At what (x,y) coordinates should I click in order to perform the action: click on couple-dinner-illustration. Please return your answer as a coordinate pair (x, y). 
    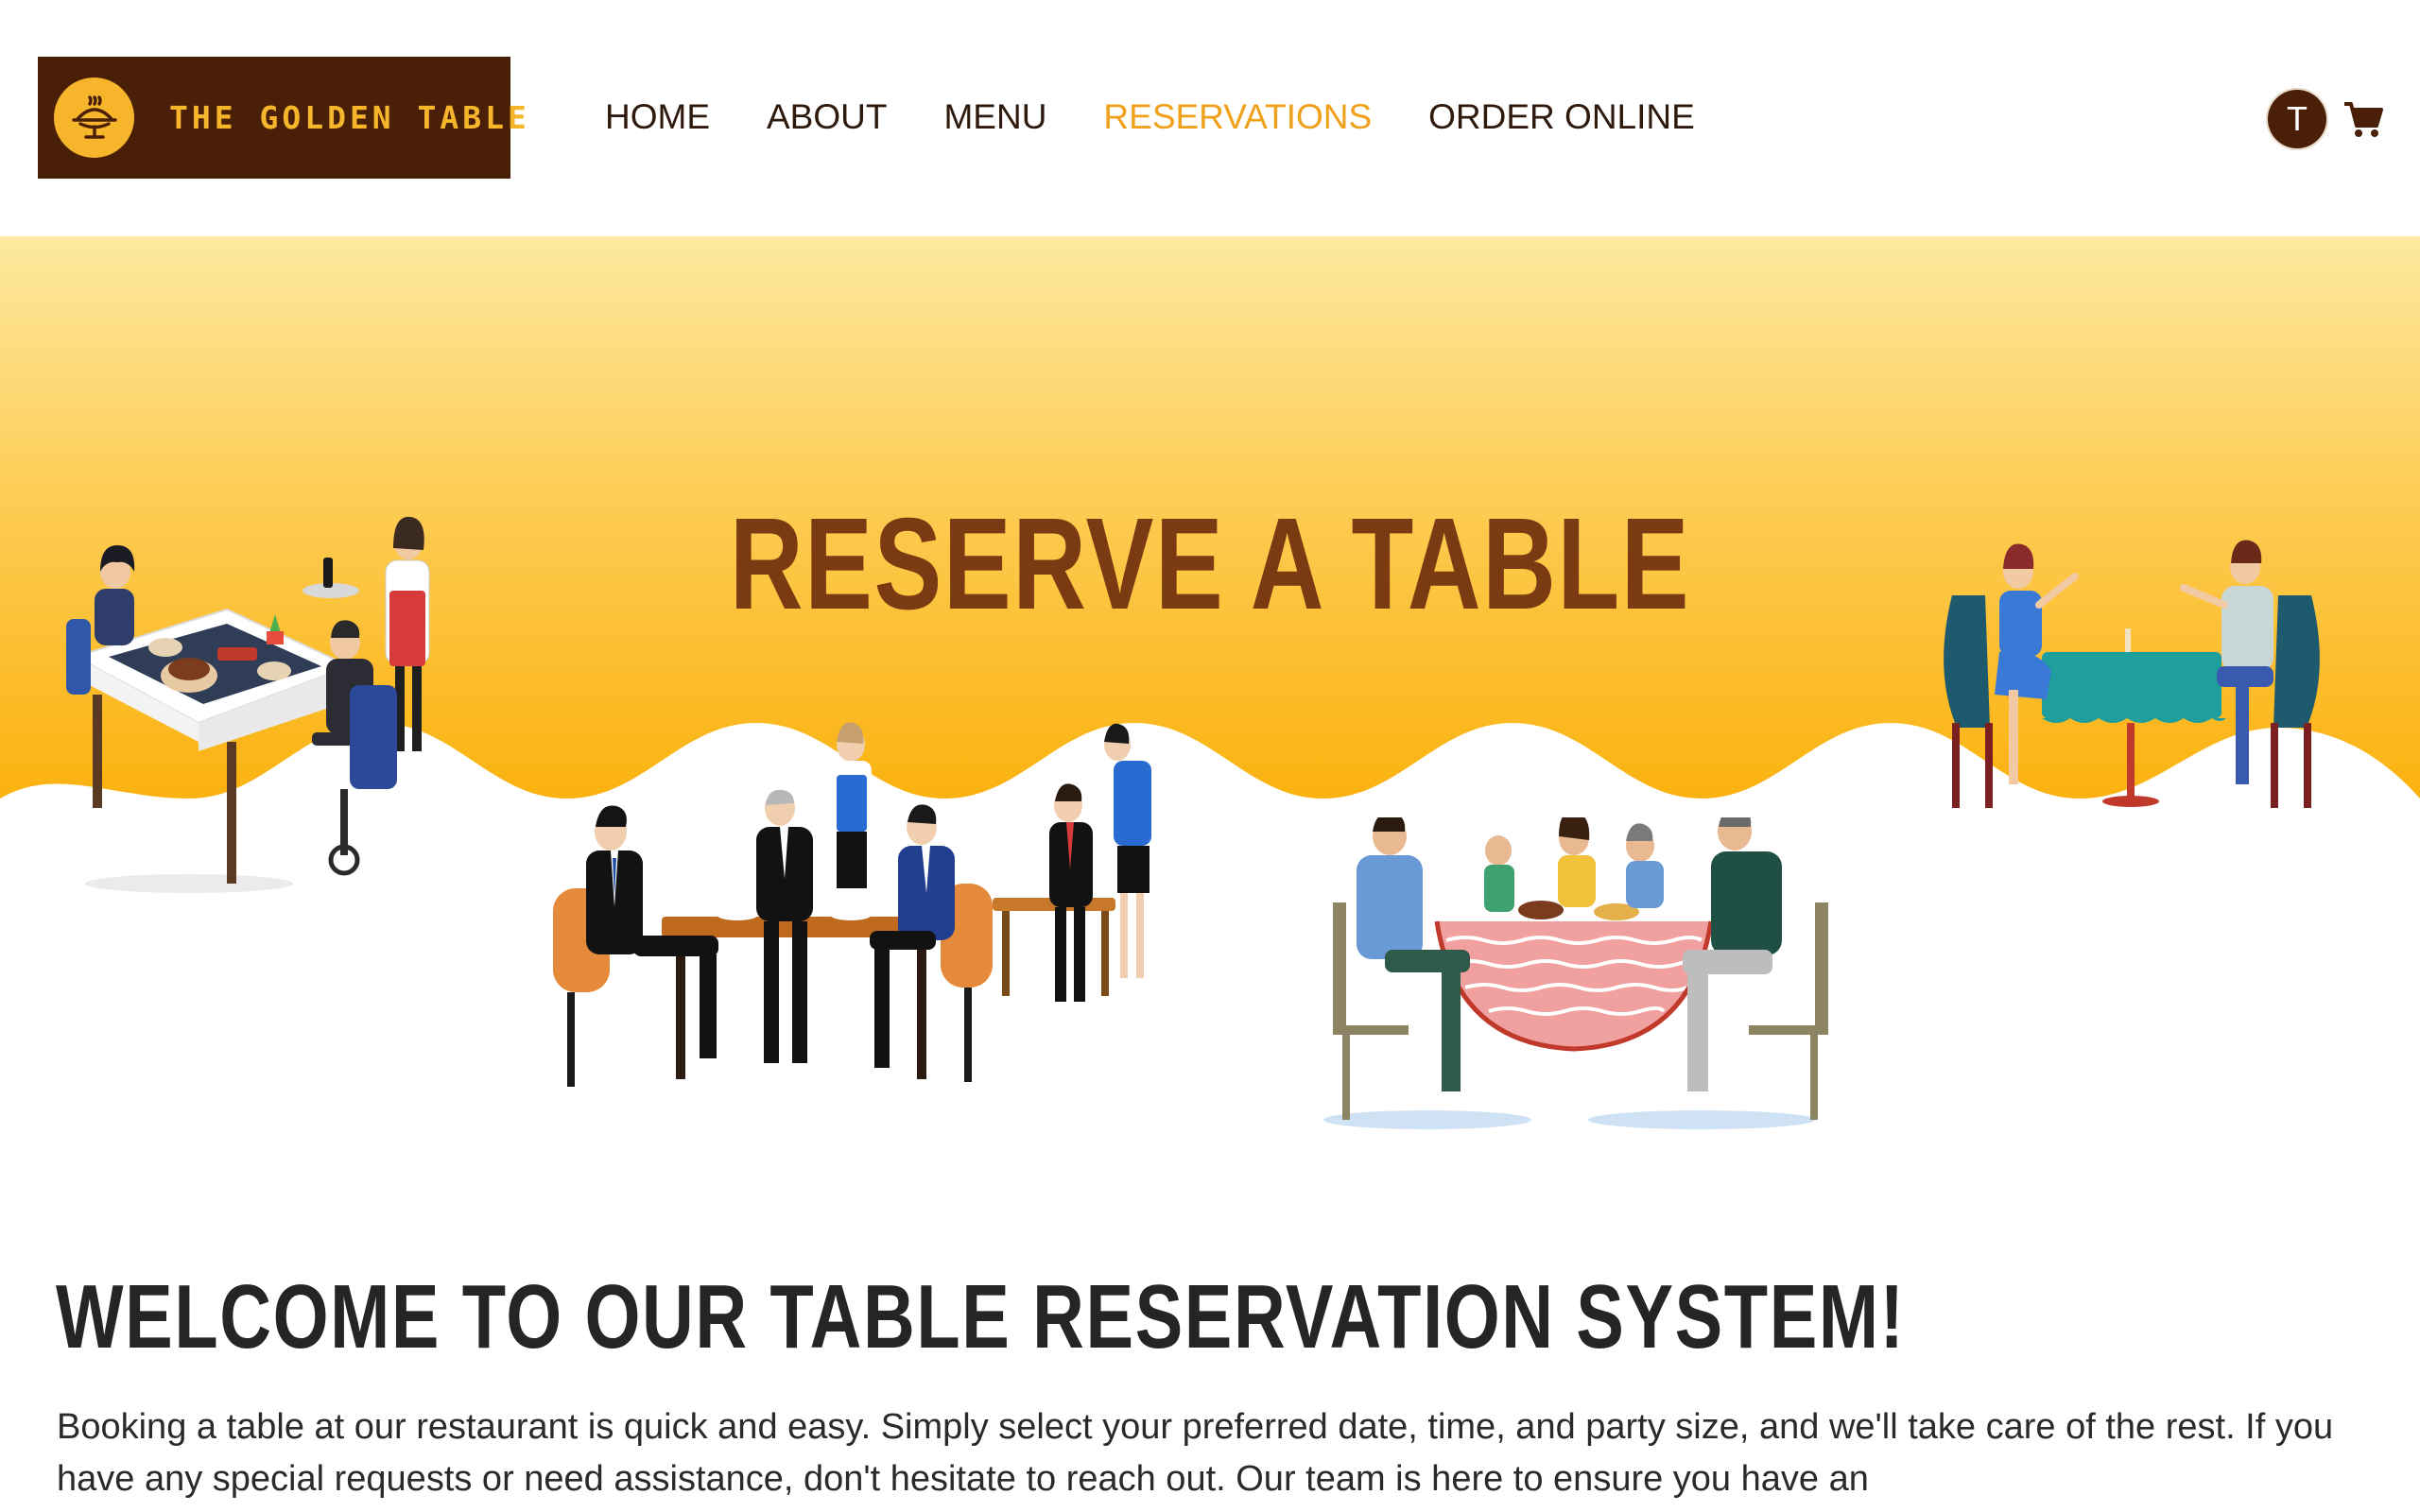
    Looking at the image, I should click on (2132, 674).